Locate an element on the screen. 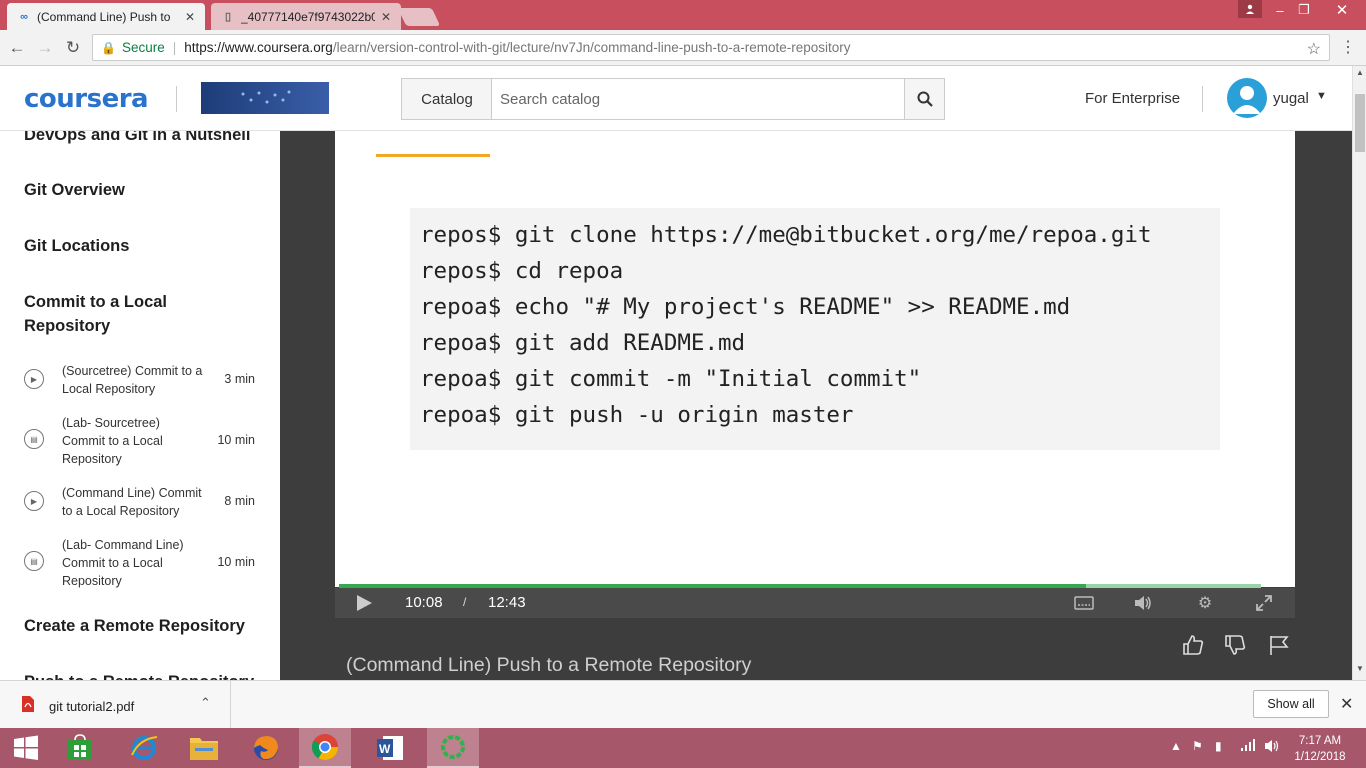 The image size is (1366, 768). battery-icon: ▮ is located at coordinates (1218, 746).